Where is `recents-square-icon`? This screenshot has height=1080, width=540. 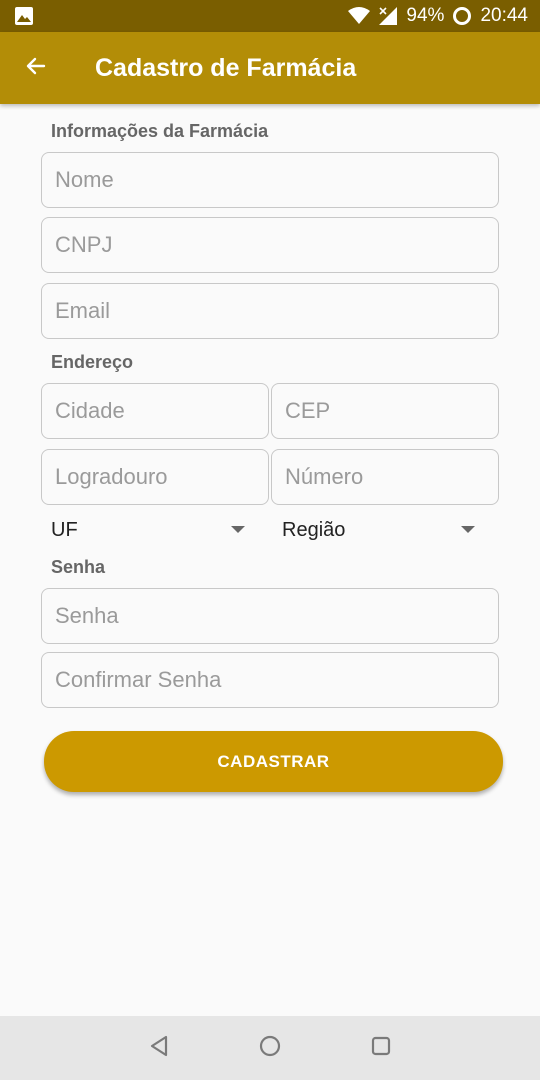 recents-square-icon is located at coordinates (381, 1048).